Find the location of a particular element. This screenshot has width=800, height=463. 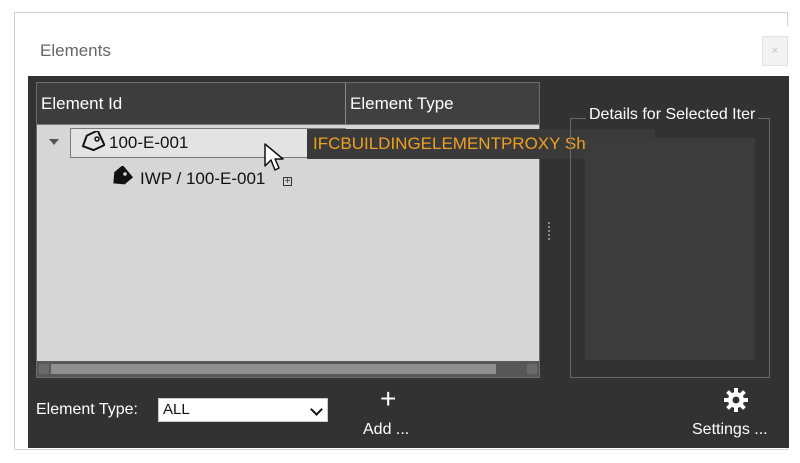

add-plus-icon: + is located at coordinates (388, 399).